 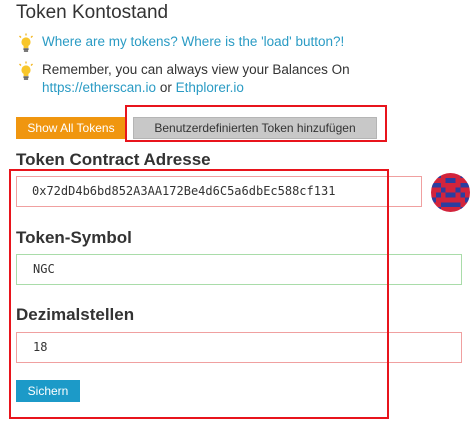 What do you see at coordinates (450, 192) in the screenshot?
I see `address-identicon` at bounding box center [450, 192].